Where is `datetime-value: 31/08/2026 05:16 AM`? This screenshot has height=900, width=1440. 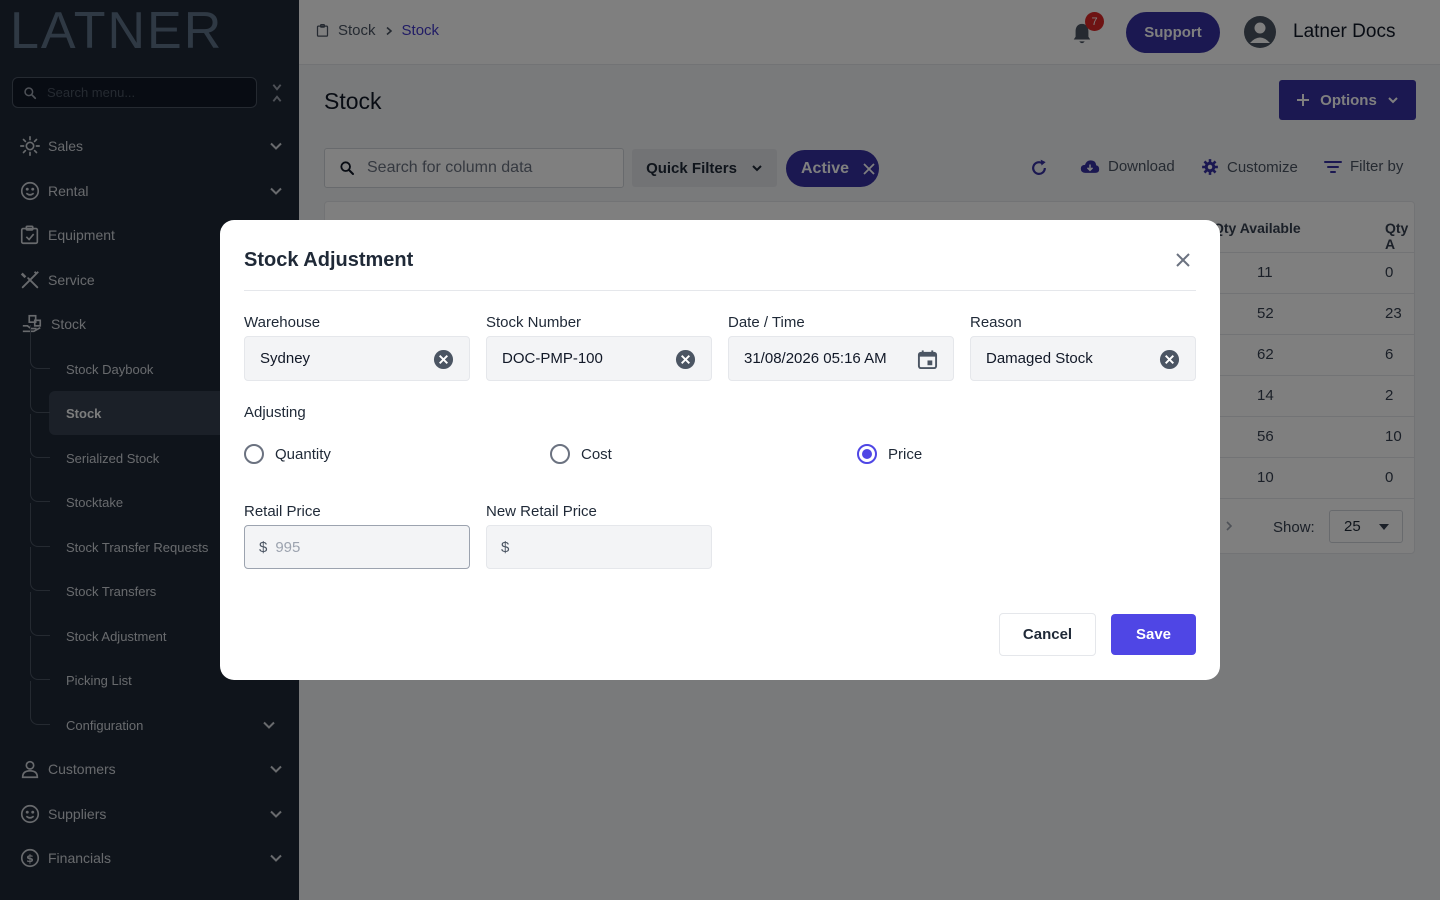 datetime-value: 31/08/2026 05:16 AM is located at coordinates (815, 358).